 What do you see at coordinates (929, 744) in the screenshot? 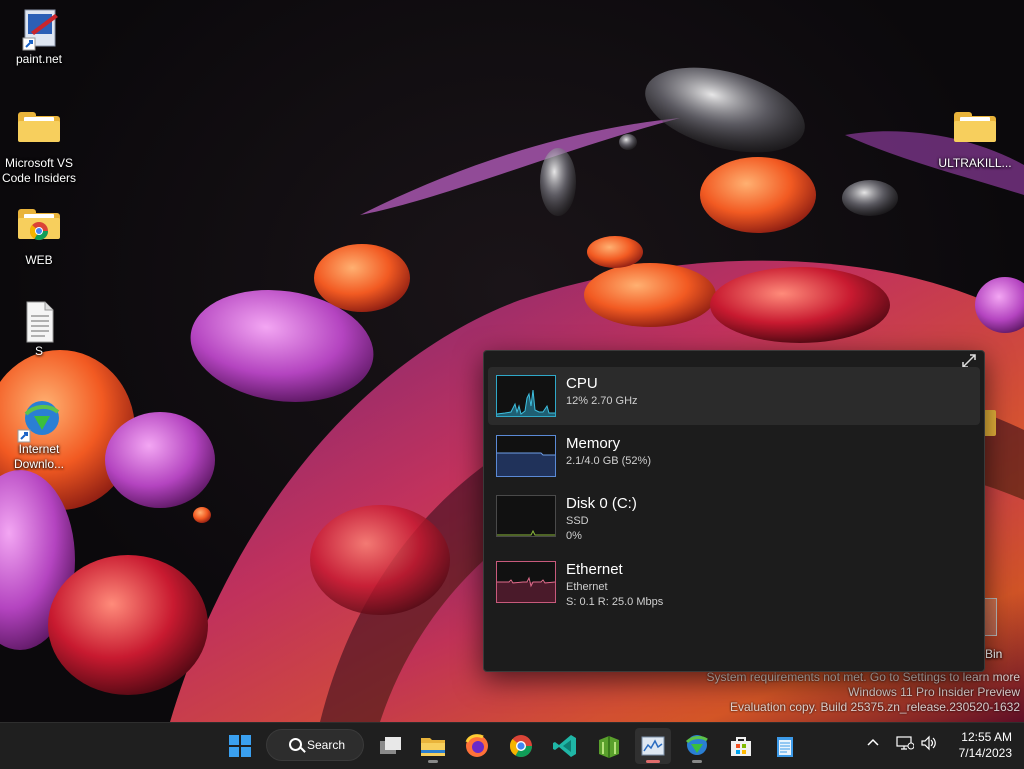
I see `volume-icon` at bounding box center [929, 744].